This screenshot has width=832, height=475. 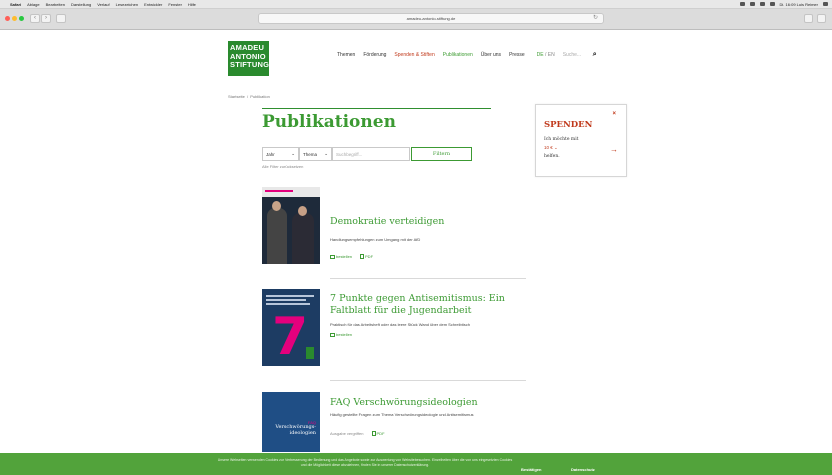 What do you see at coordinates (310, 154) in the screenshot?
I see `theme-select-value: Thema` at bounding box center [310, 154].